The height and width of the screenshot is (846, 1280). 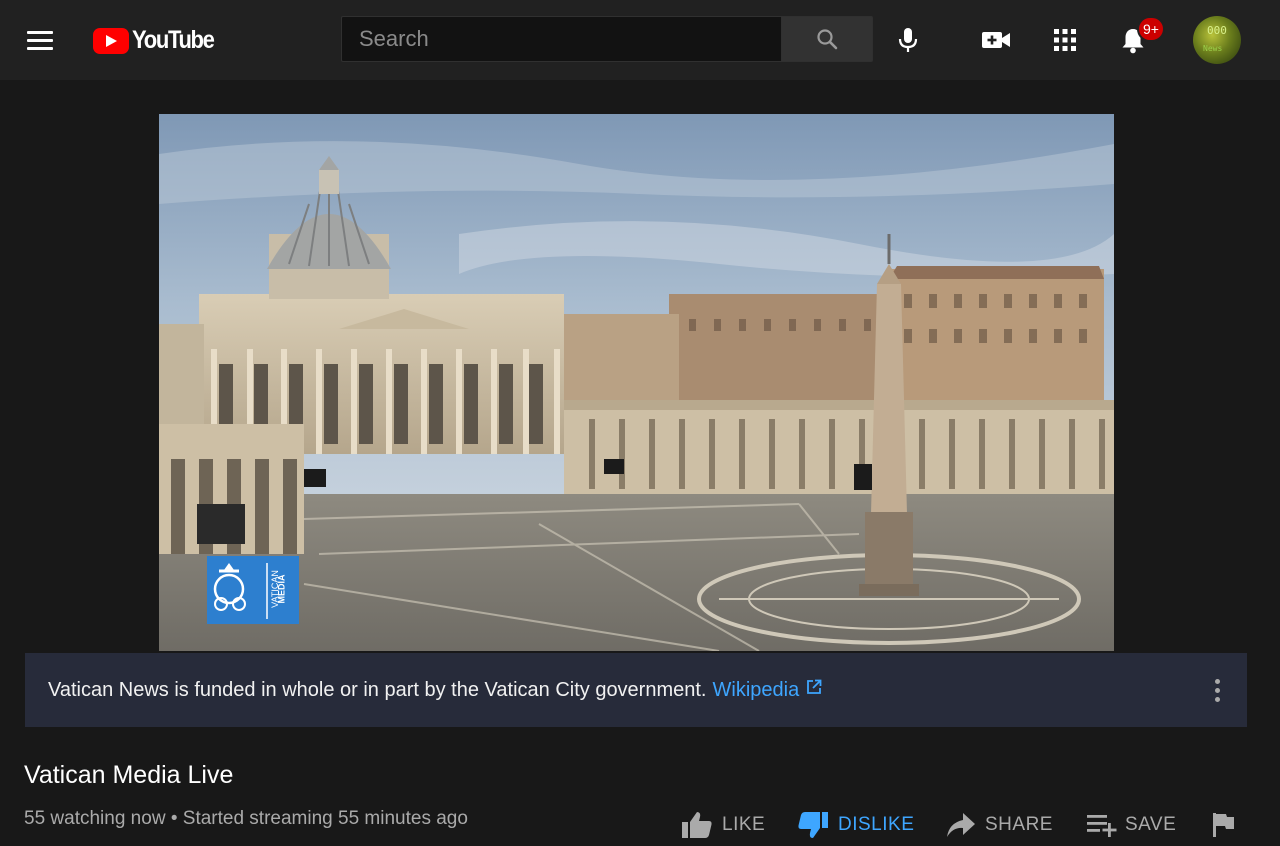 What do you see at coordinates (1217, 690) in the screenshot?
I see `more-vert-icon` at bounding box center [1217, 690].